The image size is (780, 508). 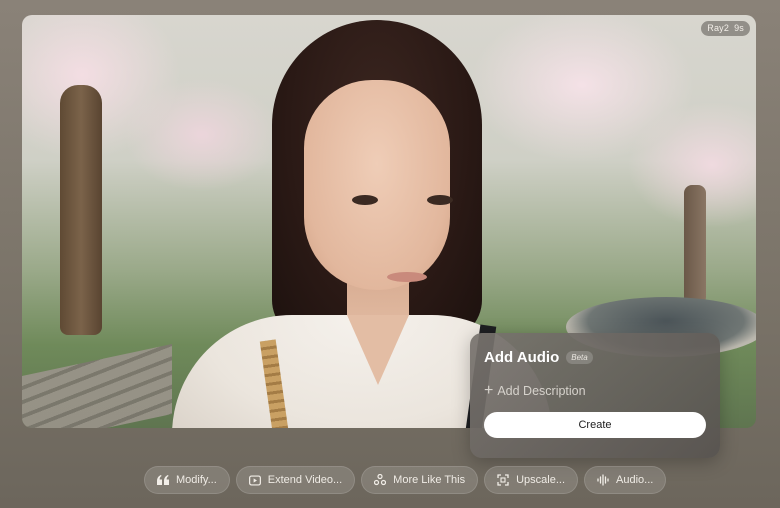 I want to click on add-audio-panel: Add Audio Beta + Add Description Create, so click(x=595, y=395).